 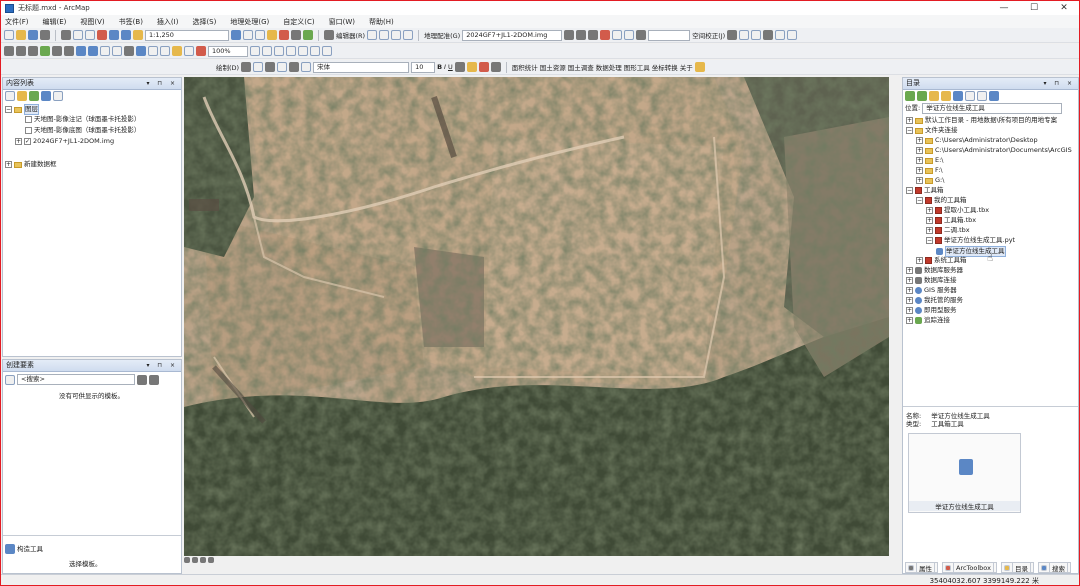 I want to click on refresh-icon, so click(x=203, y=560).